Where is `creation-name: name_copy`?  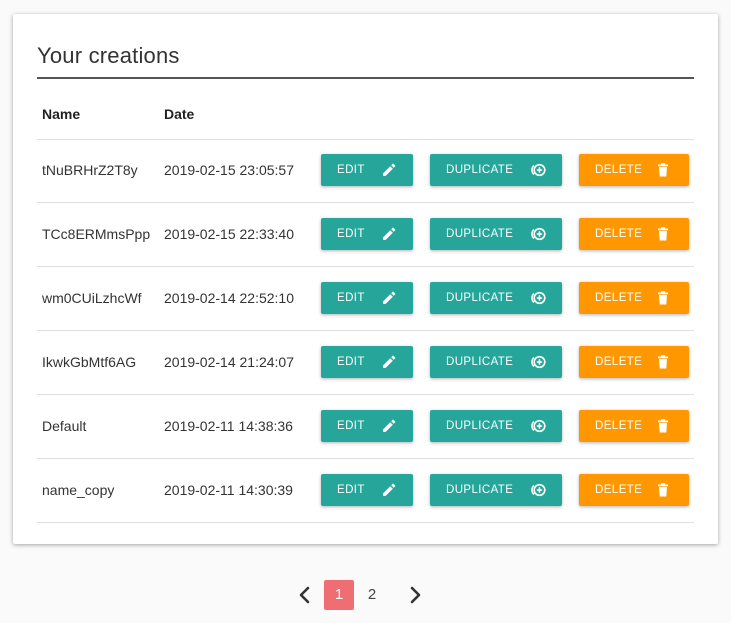 creation-name: name_copy is located at coordinates (78, 490).